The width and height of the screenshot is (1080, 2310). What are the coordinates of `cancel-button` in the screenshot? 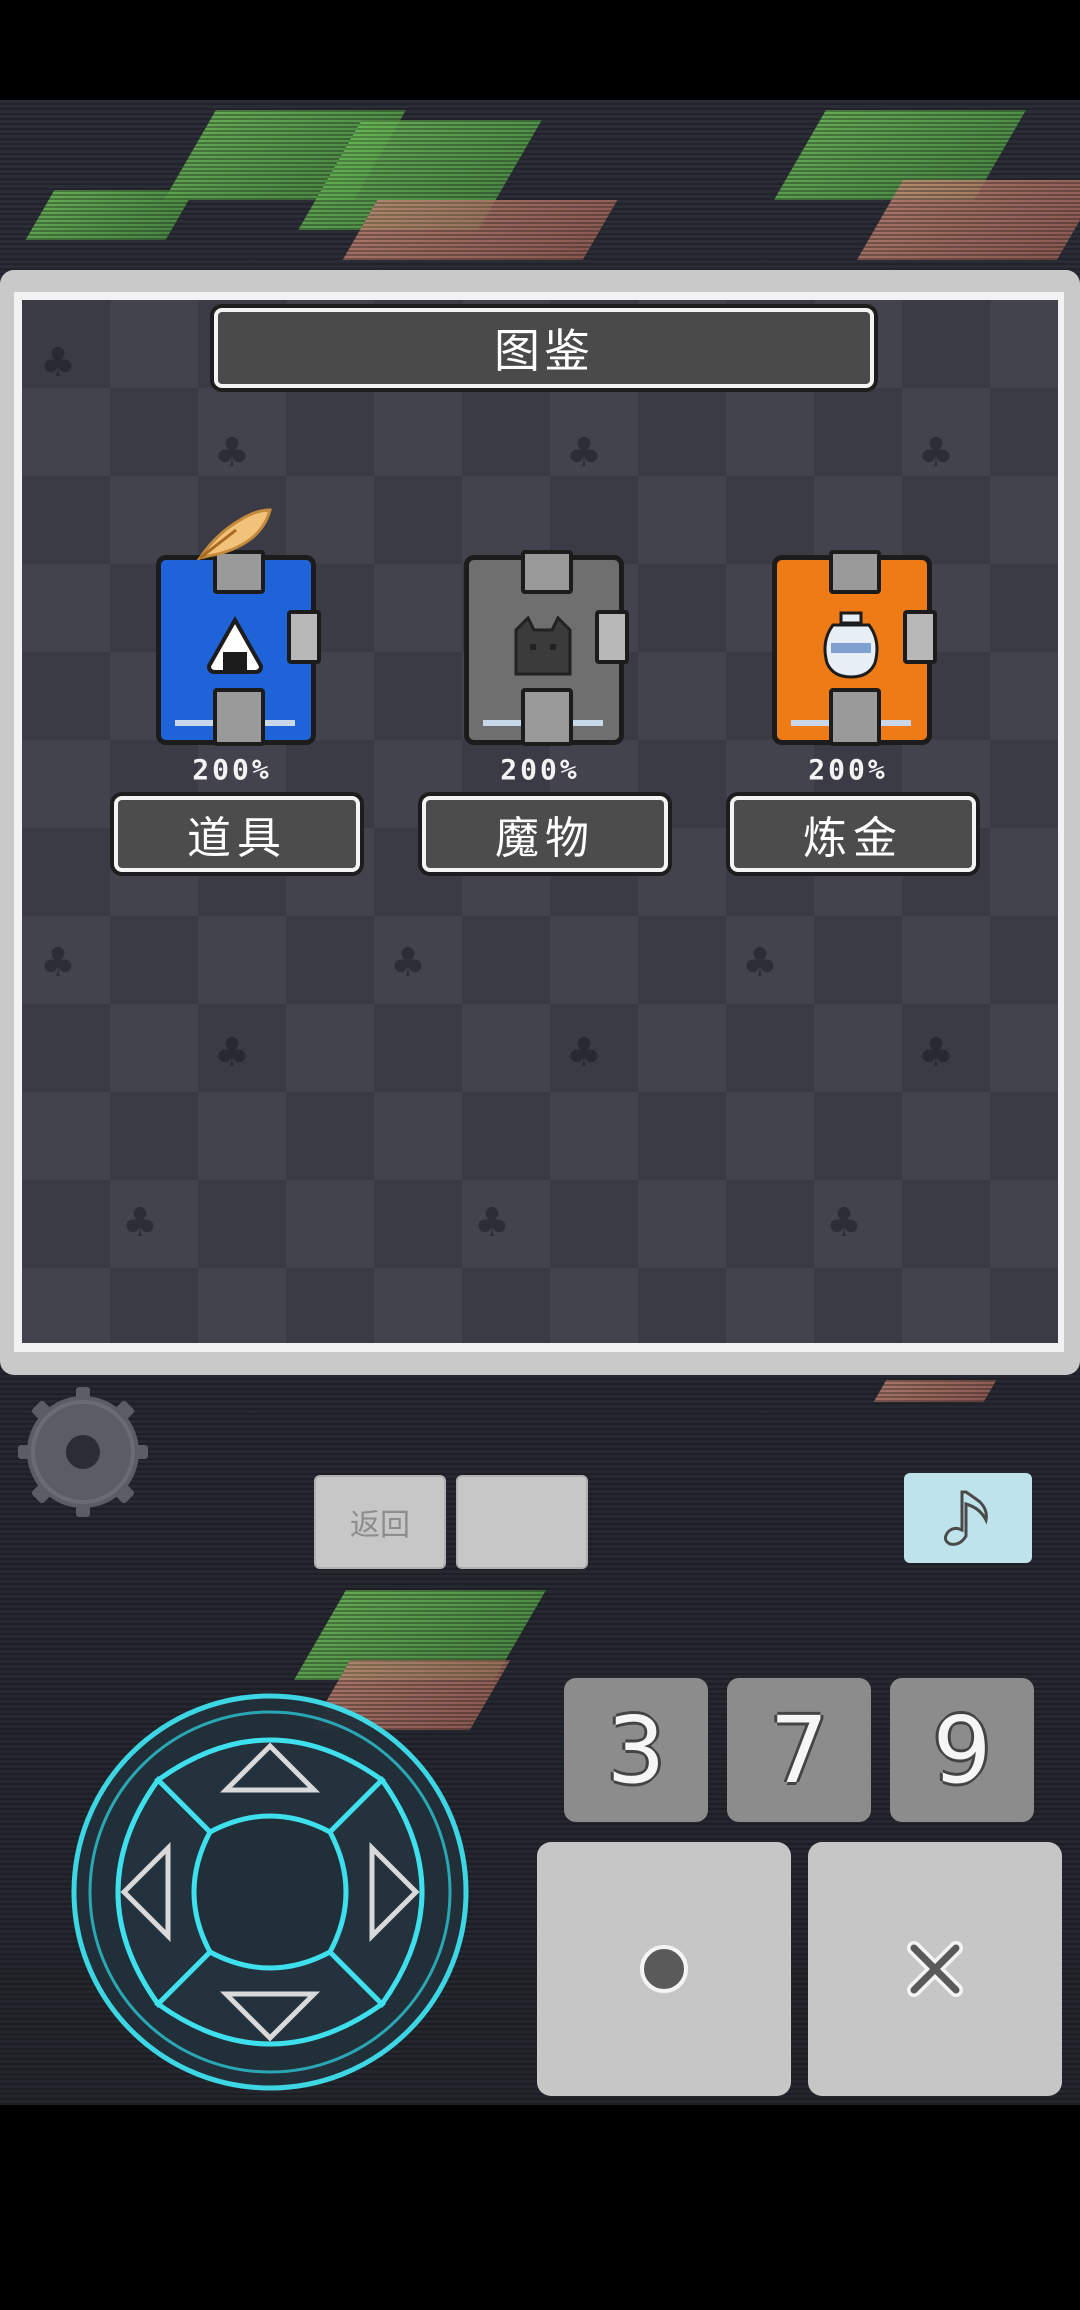 It's located at (935, 1969).